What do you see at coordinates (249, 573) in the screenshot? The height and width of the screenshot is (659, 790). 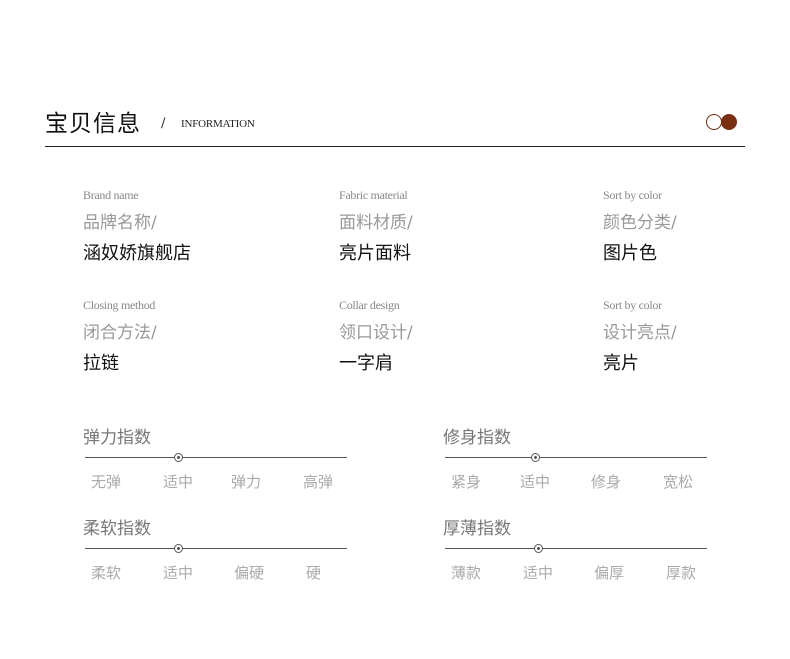 I see `scale-option: 偏硬` at bounding box center [249, 573].